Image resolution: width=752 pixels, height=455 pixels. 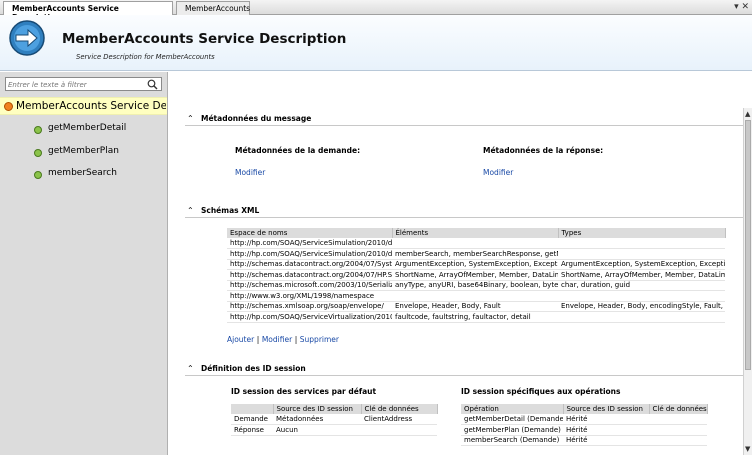 I want to click on operation-session-title: ID session spécifiques aux opérations, so click(x=541, y=391).